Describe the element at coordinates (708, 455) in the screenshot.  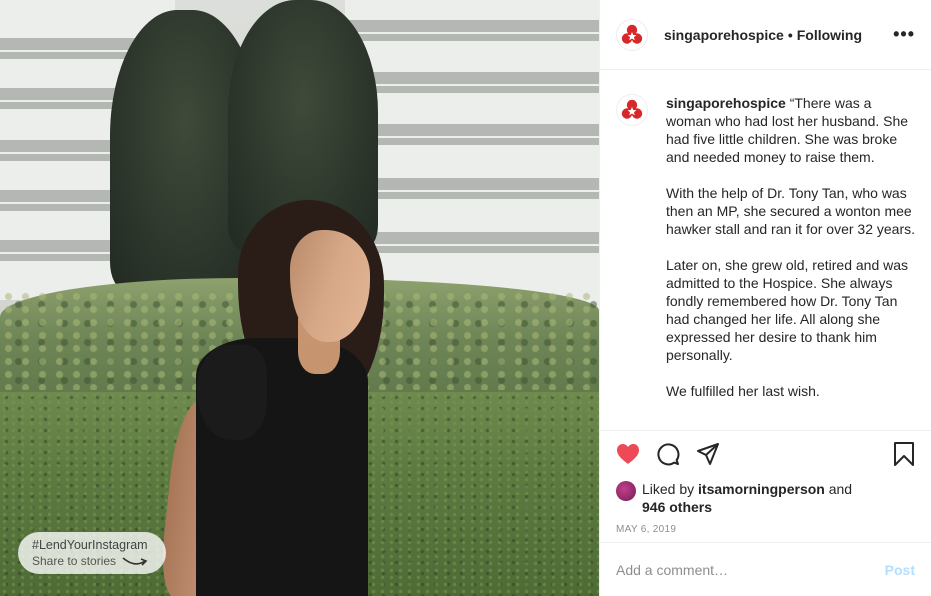
I see `paper-plane-icon` at that location.